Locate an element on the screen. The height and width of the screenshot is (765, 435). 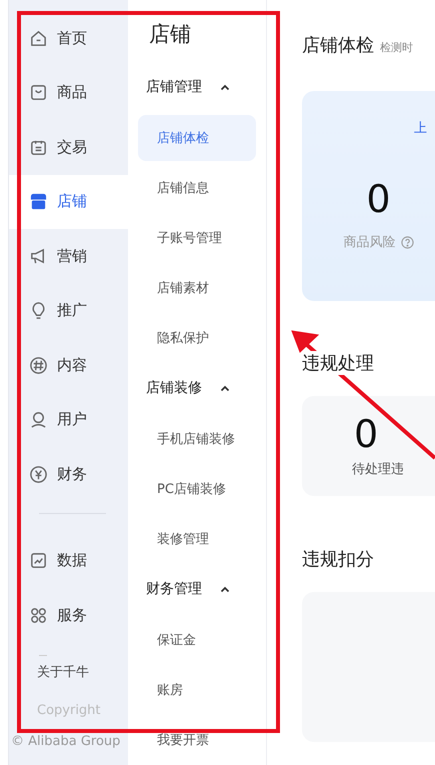
timestamp-label: 检测时 is located at coordinates (396, 47).